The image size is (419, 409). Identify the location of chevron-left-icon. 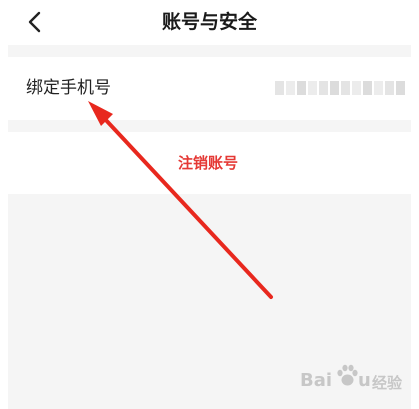
(34, 22).